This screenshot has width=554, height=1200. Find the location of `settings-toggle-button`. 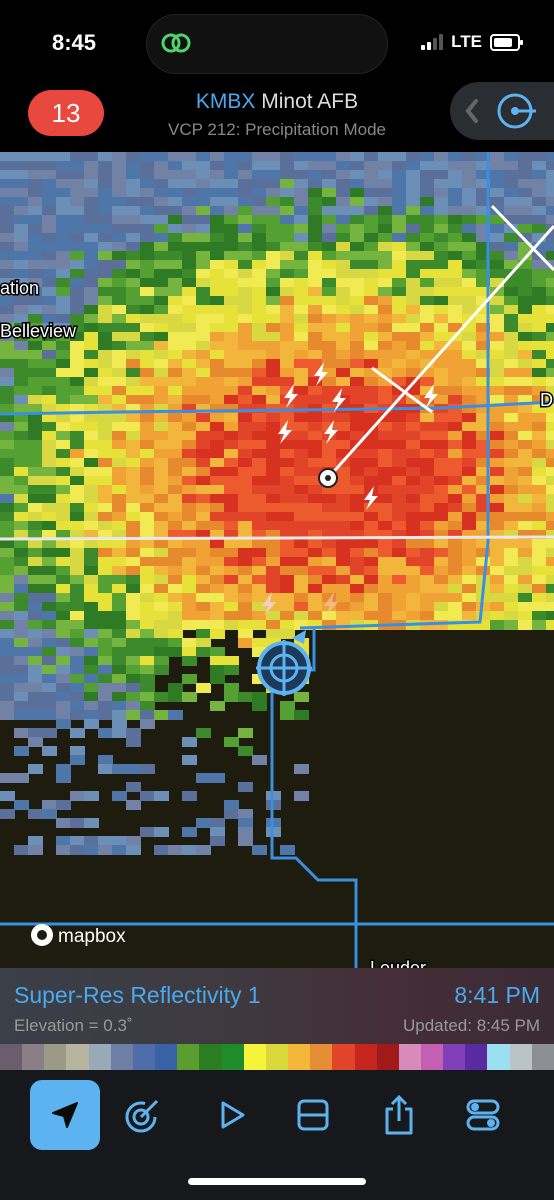

settings-toggle-button is located at coordinates (483, 1115).